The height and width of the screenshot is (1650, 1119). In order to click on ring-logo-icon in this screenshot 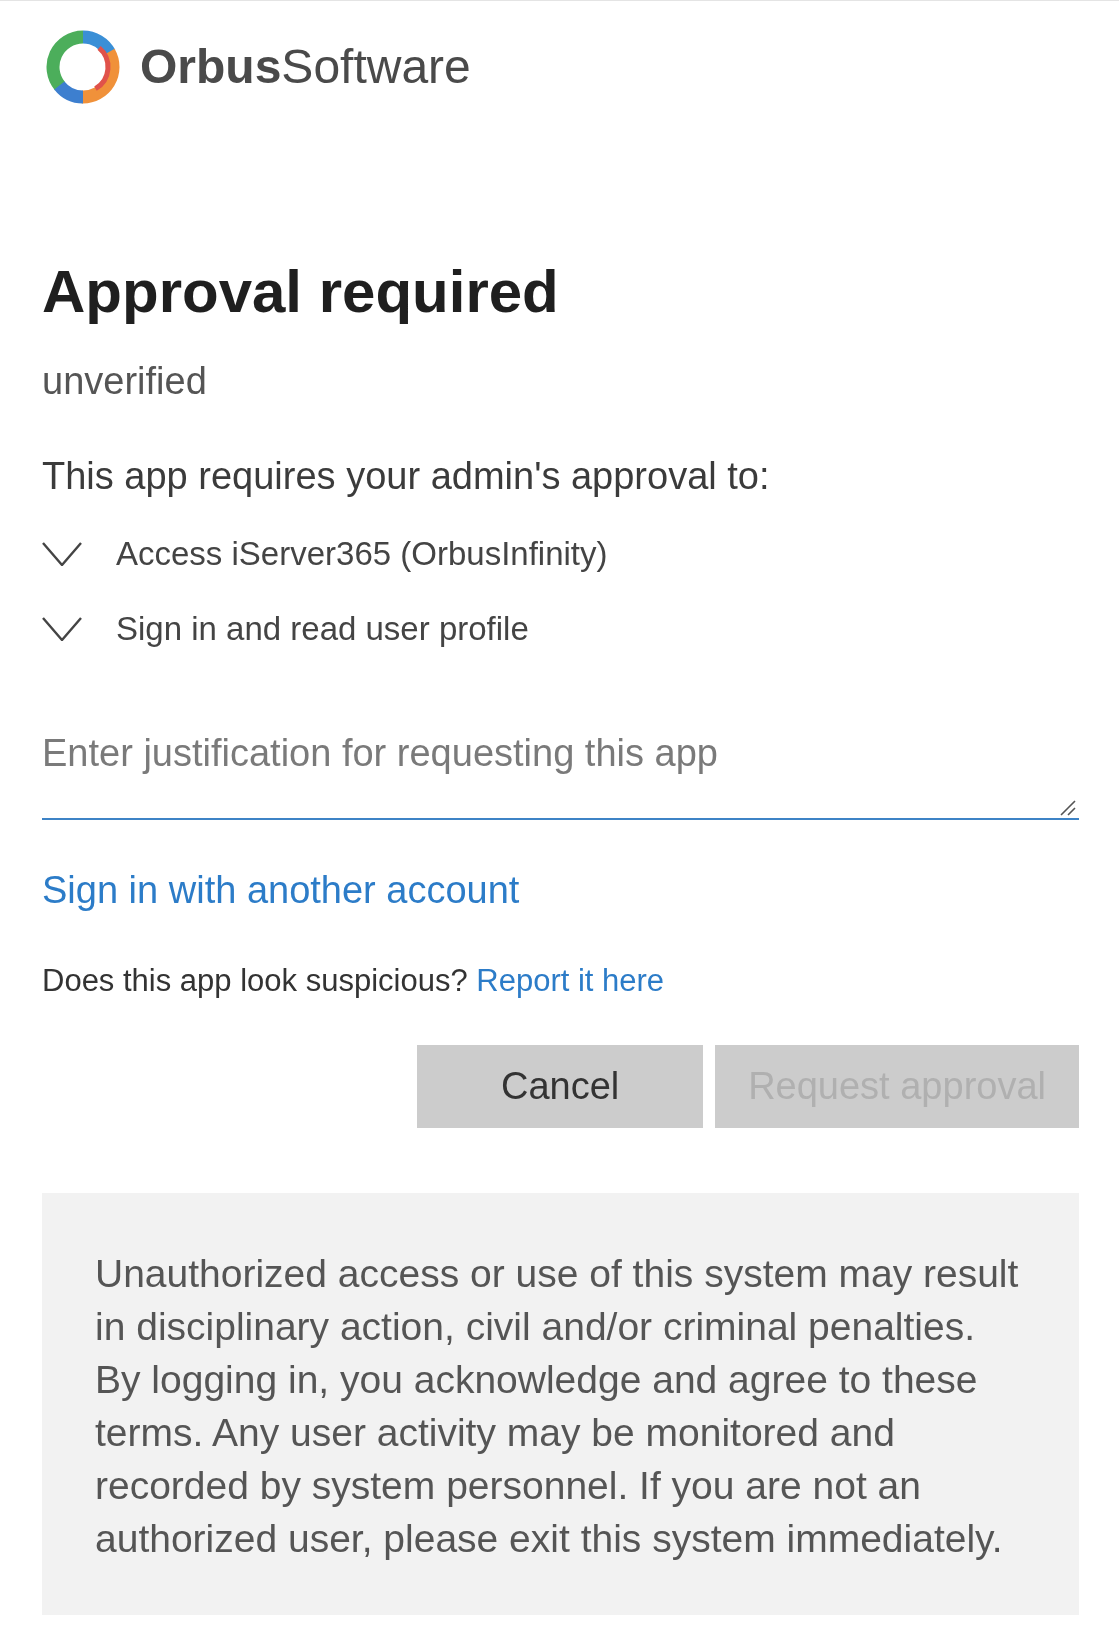, I will do `click(83, 67)`.